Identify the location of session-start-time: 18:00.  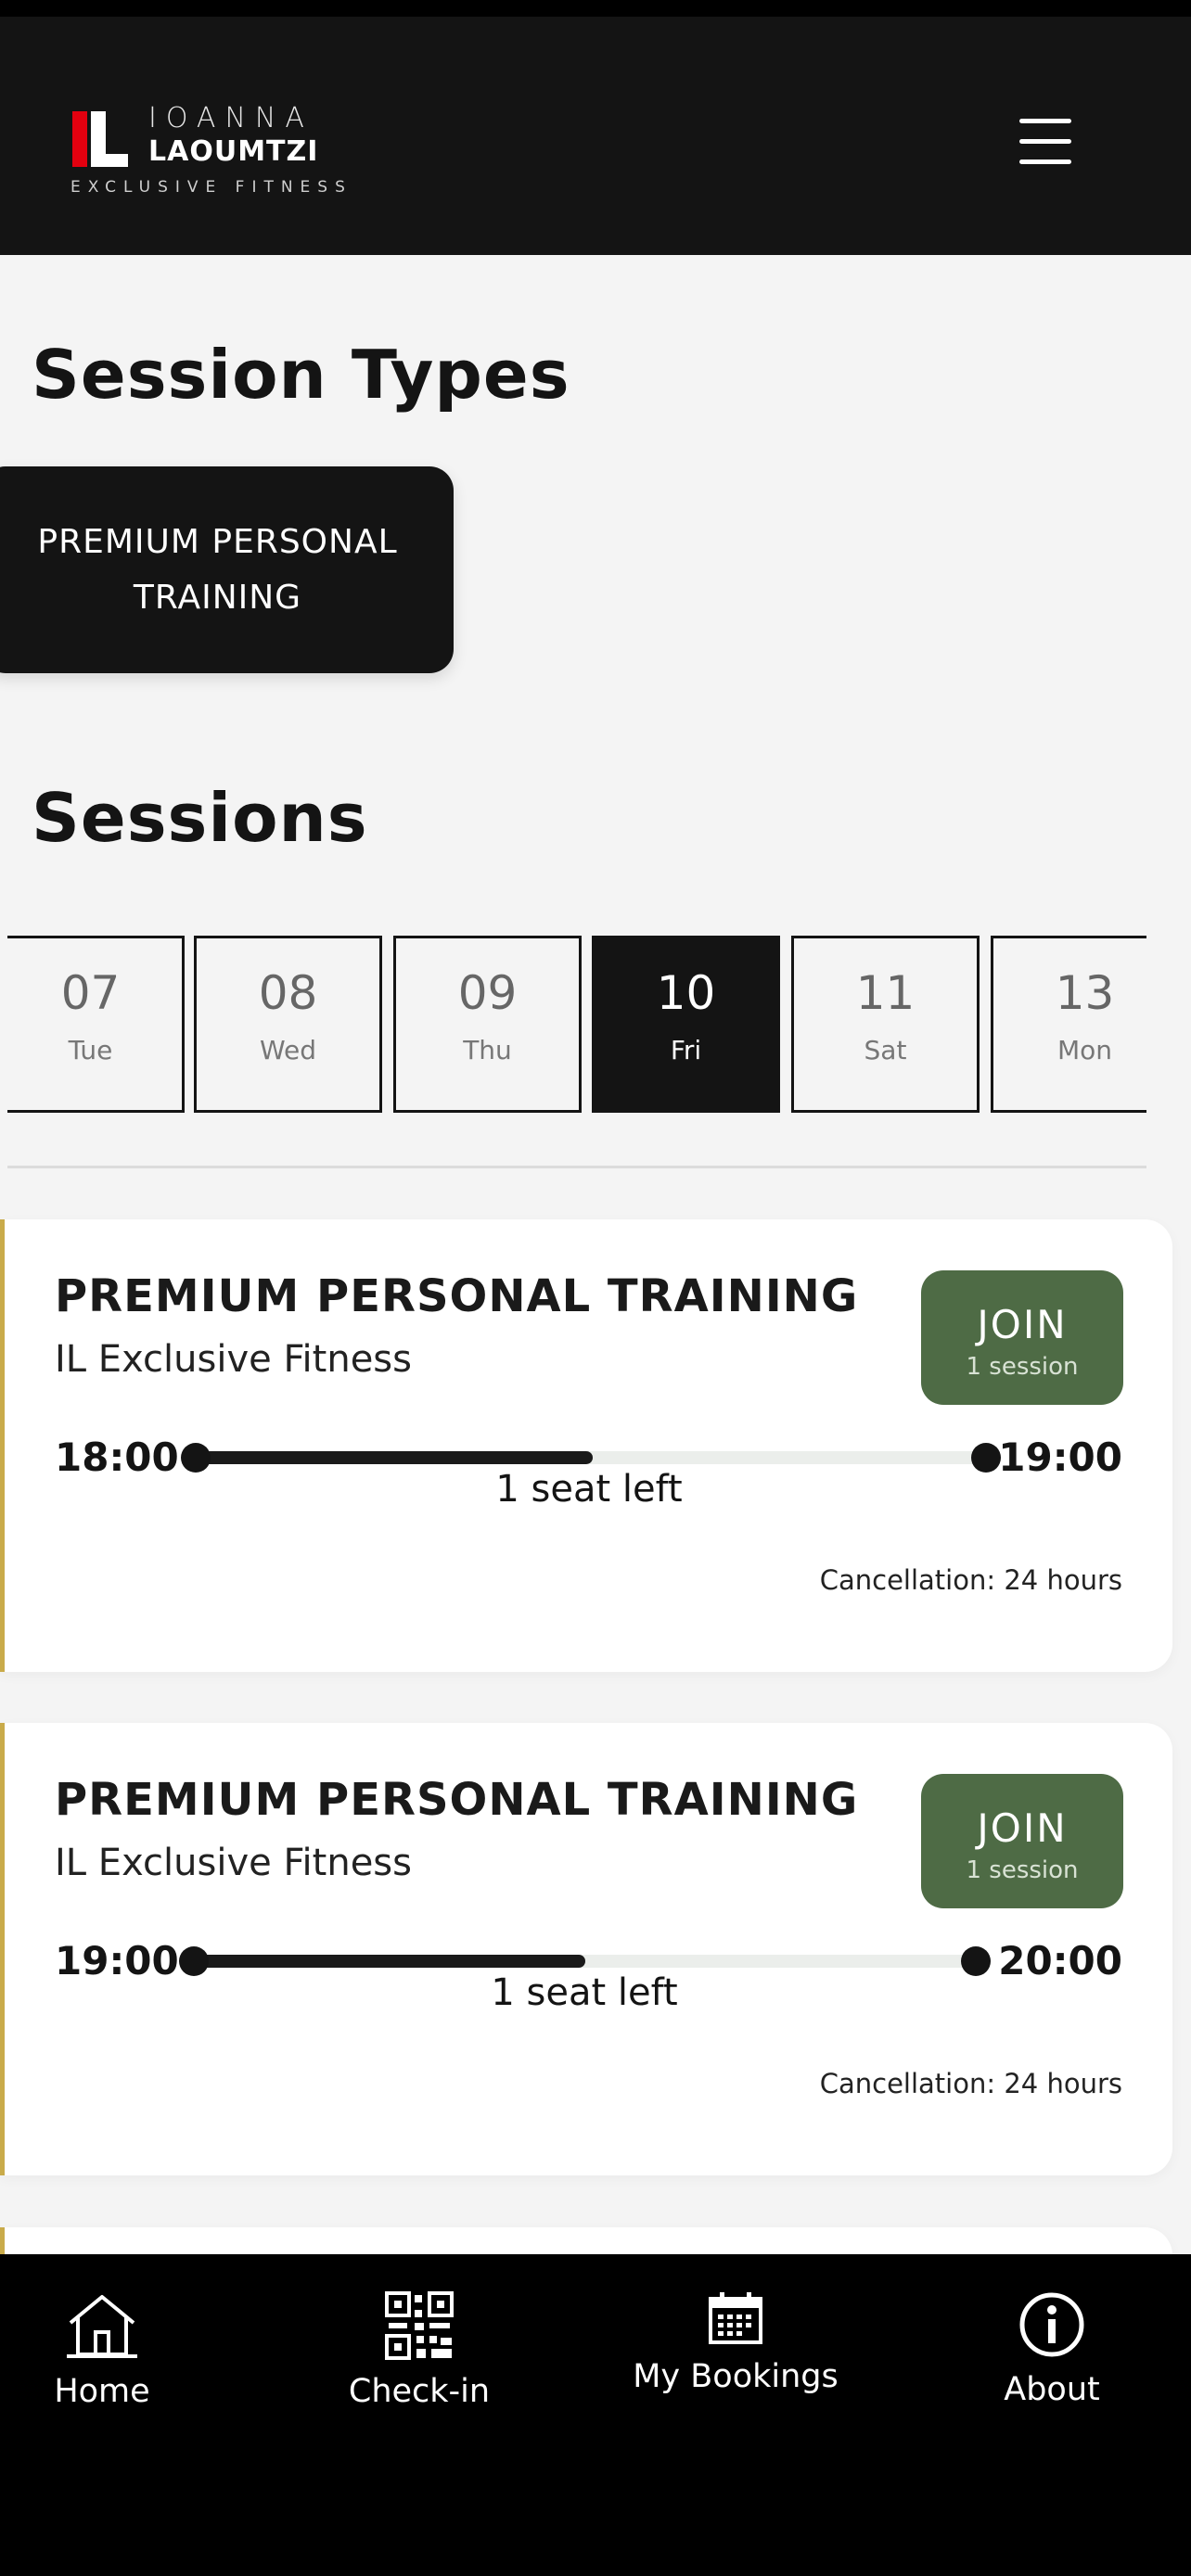
(117, 1458).